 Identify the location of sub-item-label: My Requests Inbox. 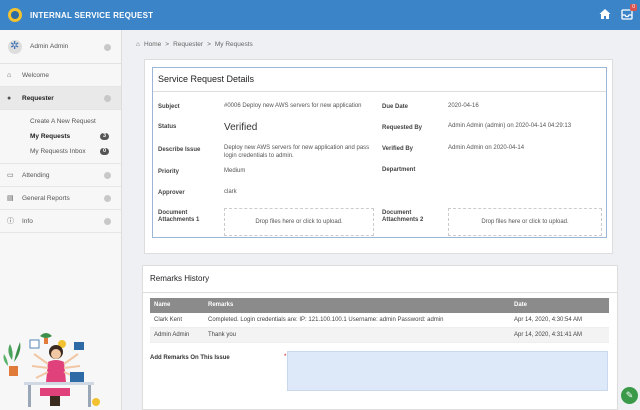
(58, 151).